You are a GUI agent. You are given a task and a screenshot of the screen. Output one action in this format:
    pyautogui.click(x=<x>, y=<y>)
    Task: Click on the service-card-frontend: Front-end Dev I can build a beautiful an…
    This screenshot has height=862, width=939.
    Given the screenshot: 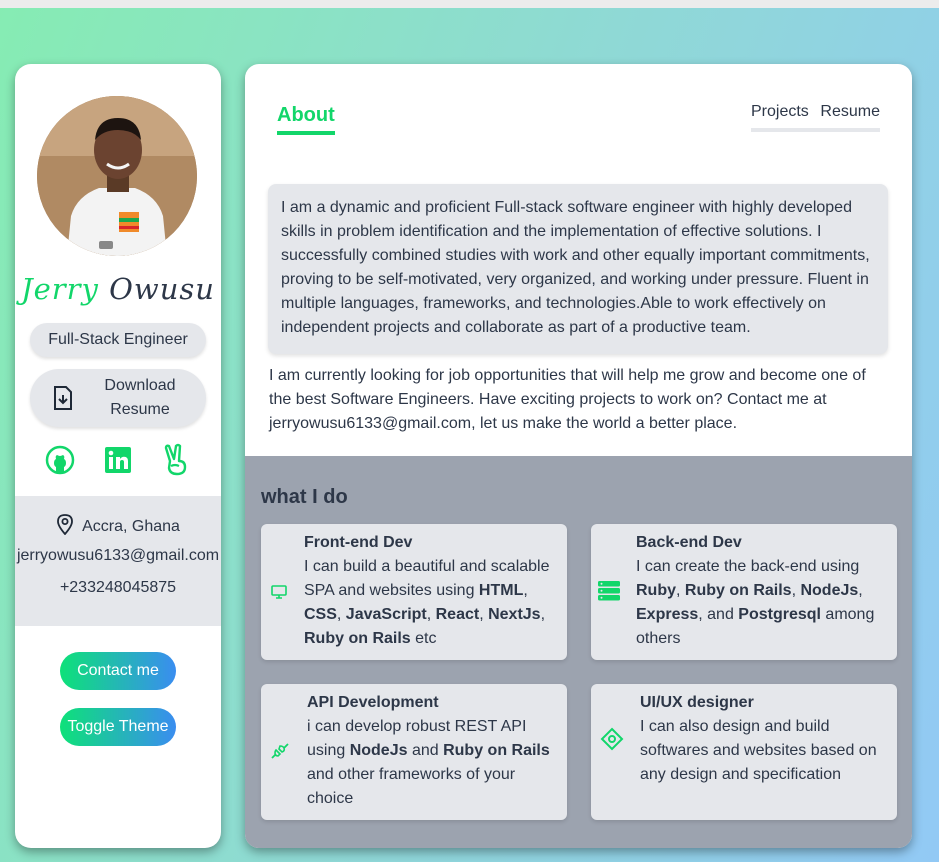 What is the action you would take?
    pyautogui.click(x=414, y=592)
    